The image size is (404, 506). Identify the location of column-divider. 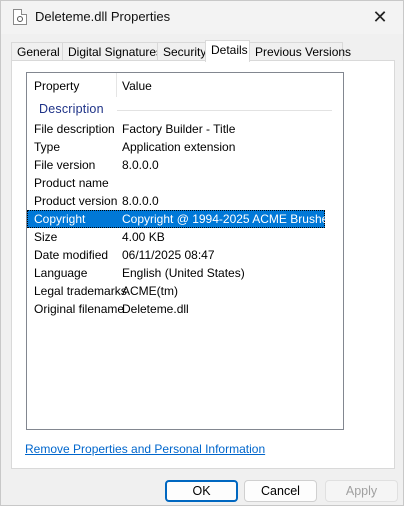
(116, 85).